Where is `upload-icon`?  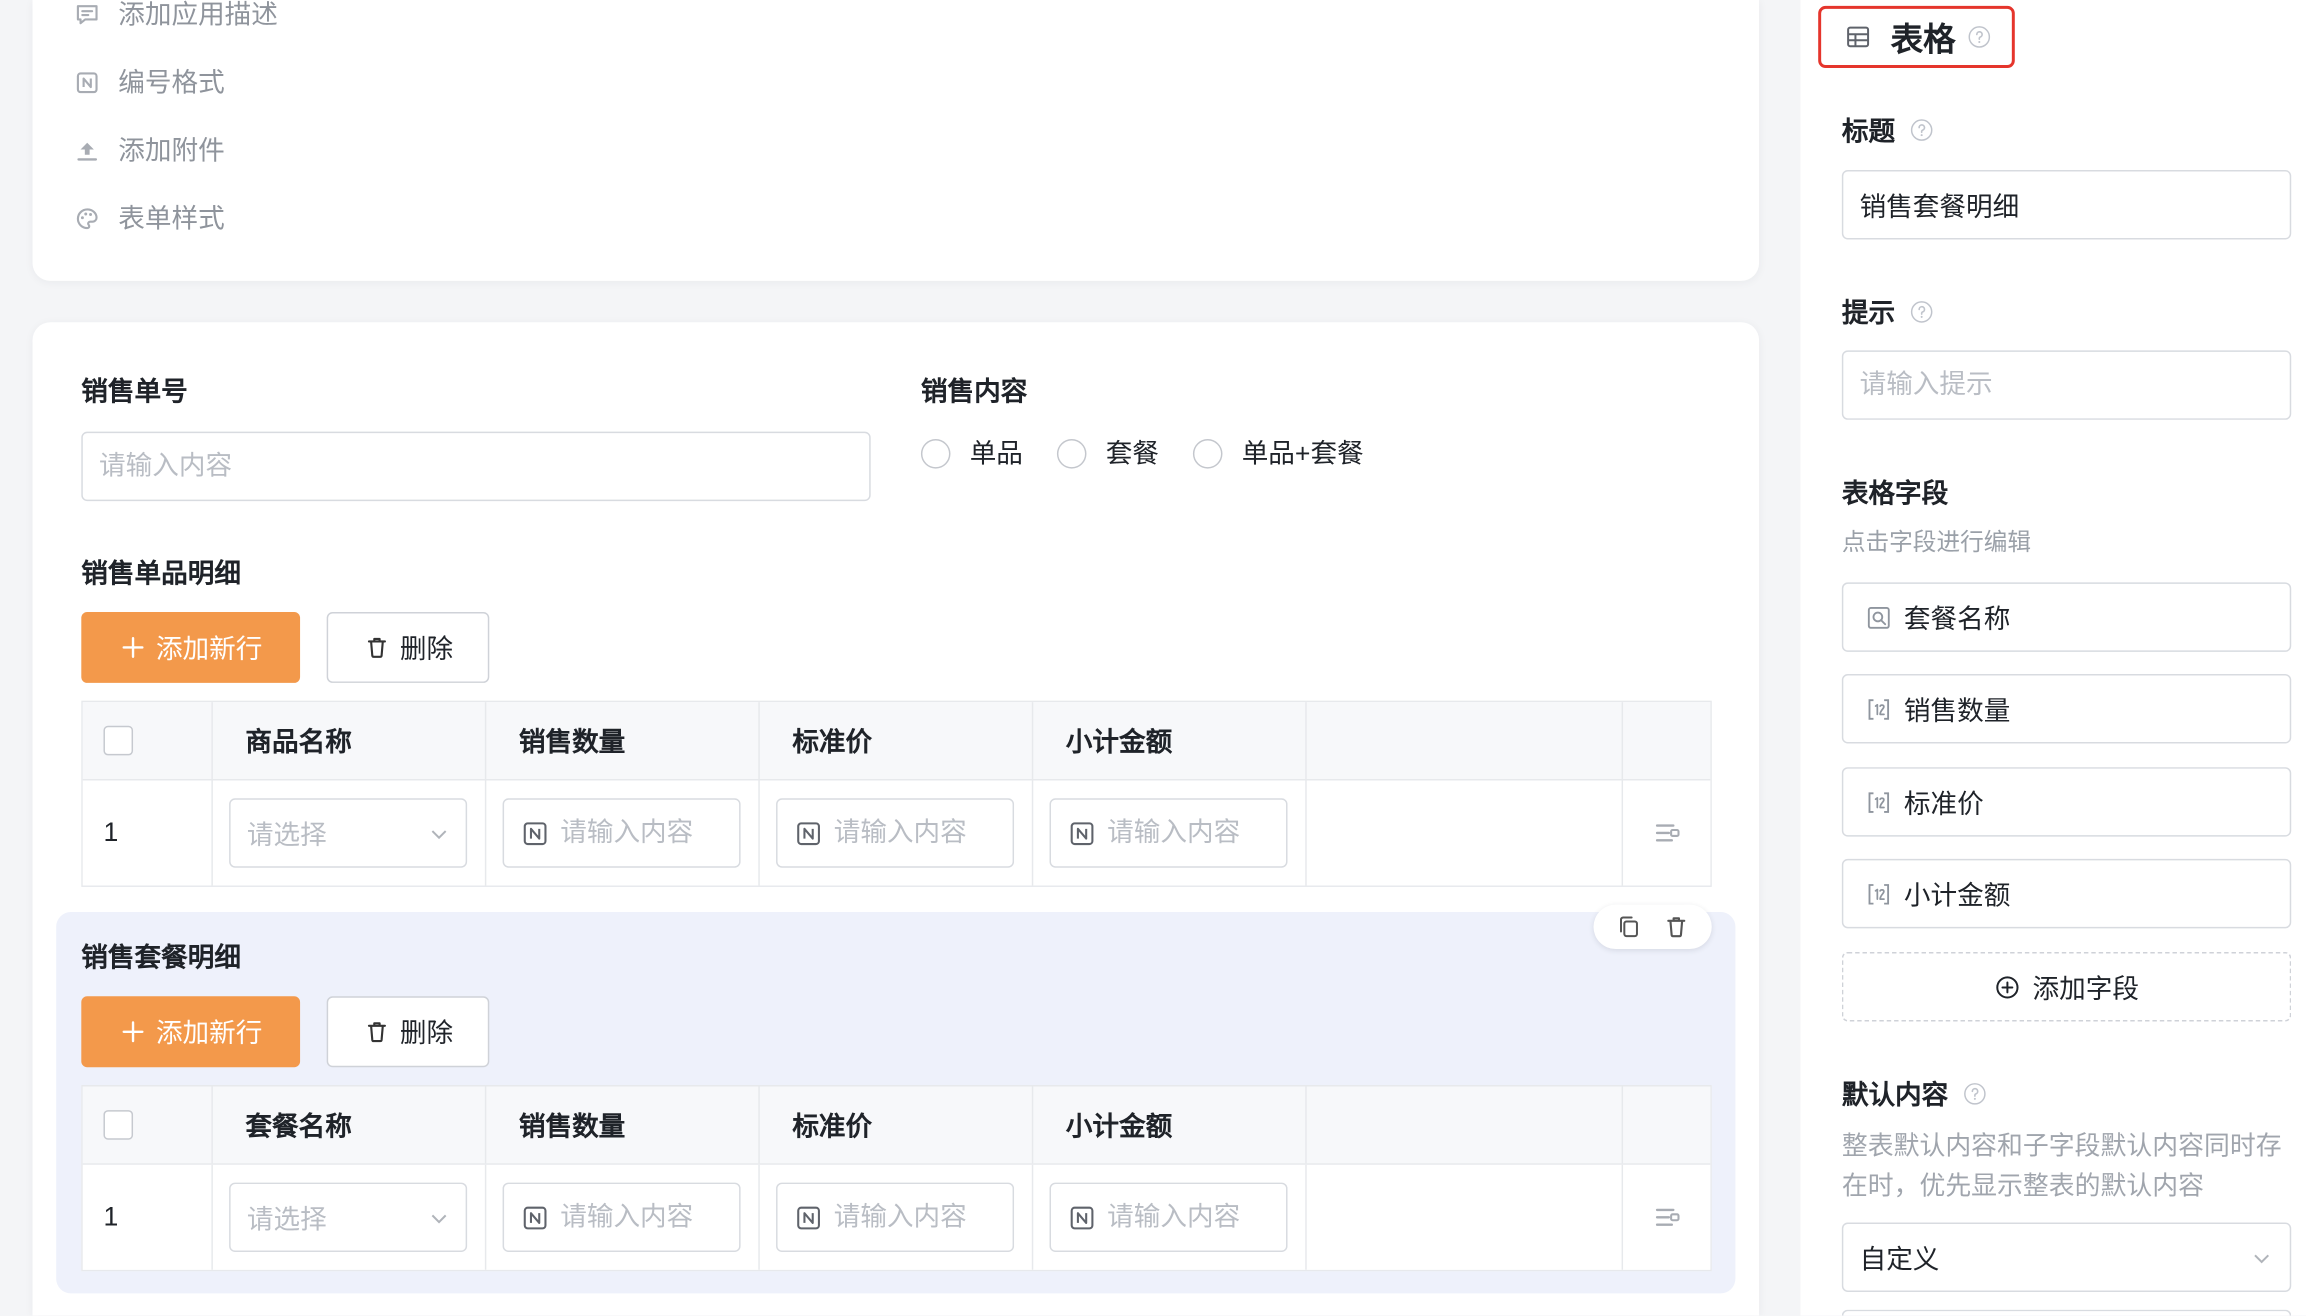 upload-icon is located at coordinates (87, 150).